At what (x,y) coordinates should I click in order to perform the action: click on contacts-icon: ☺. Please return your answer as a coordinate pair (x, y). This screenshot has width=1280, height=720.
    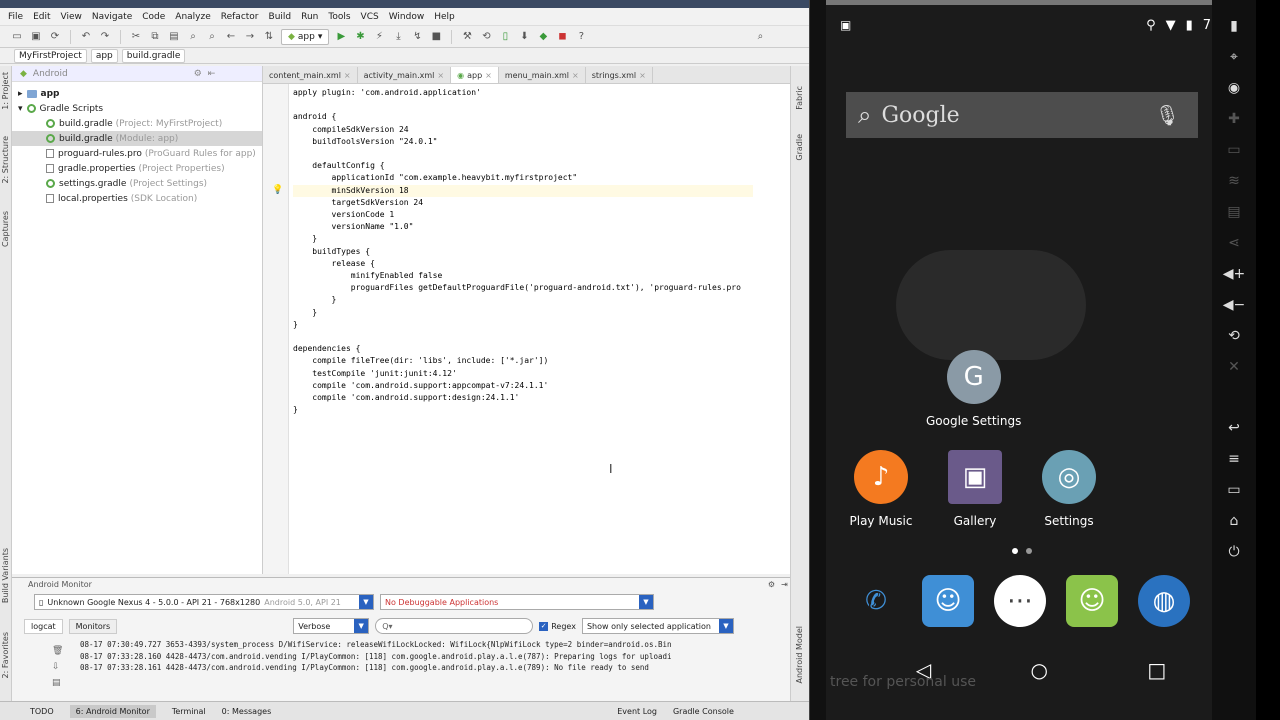
    Looking at the image, I should click on (948, 601).